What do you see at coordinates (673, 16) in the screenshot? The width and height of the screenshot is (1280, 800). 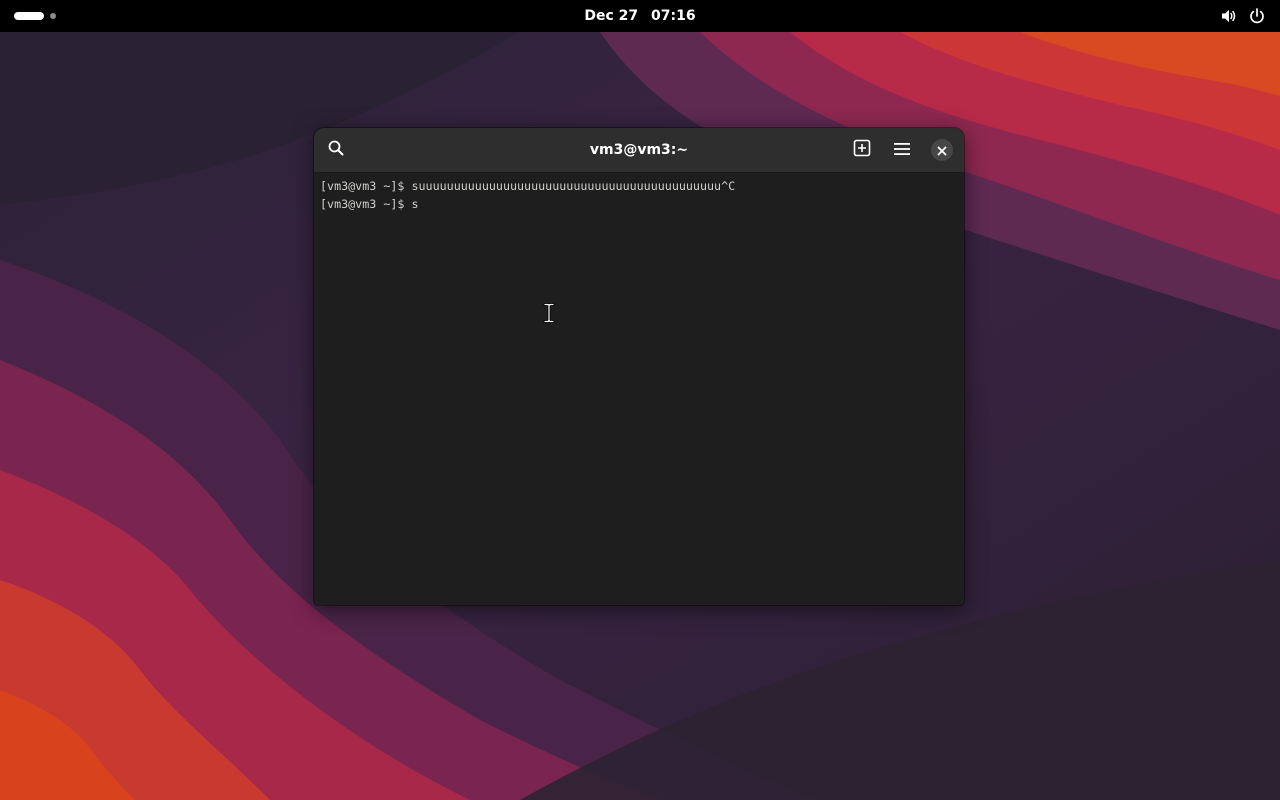 I see `time-label: 07:16` at bounding box center [673, 16].